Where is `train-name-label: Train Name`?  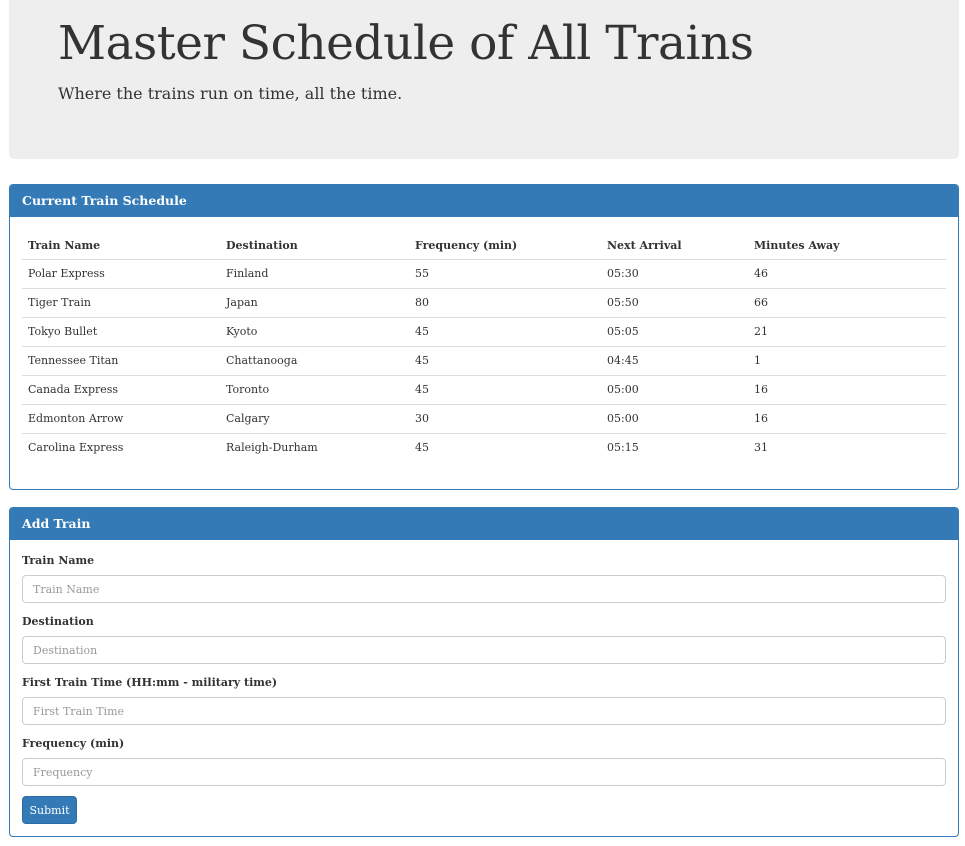 train-name-label: Train Name is located at coordinates (58, 560).